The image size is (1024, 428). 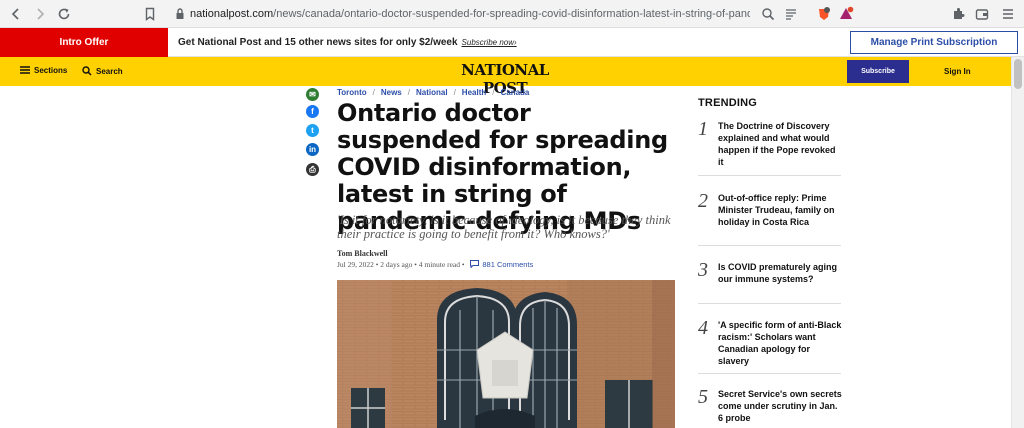 What do you see at coordinates (1018, 74) in the screenshot?
I see `scrollbar-thumb` at bounding box center [1018, 74].